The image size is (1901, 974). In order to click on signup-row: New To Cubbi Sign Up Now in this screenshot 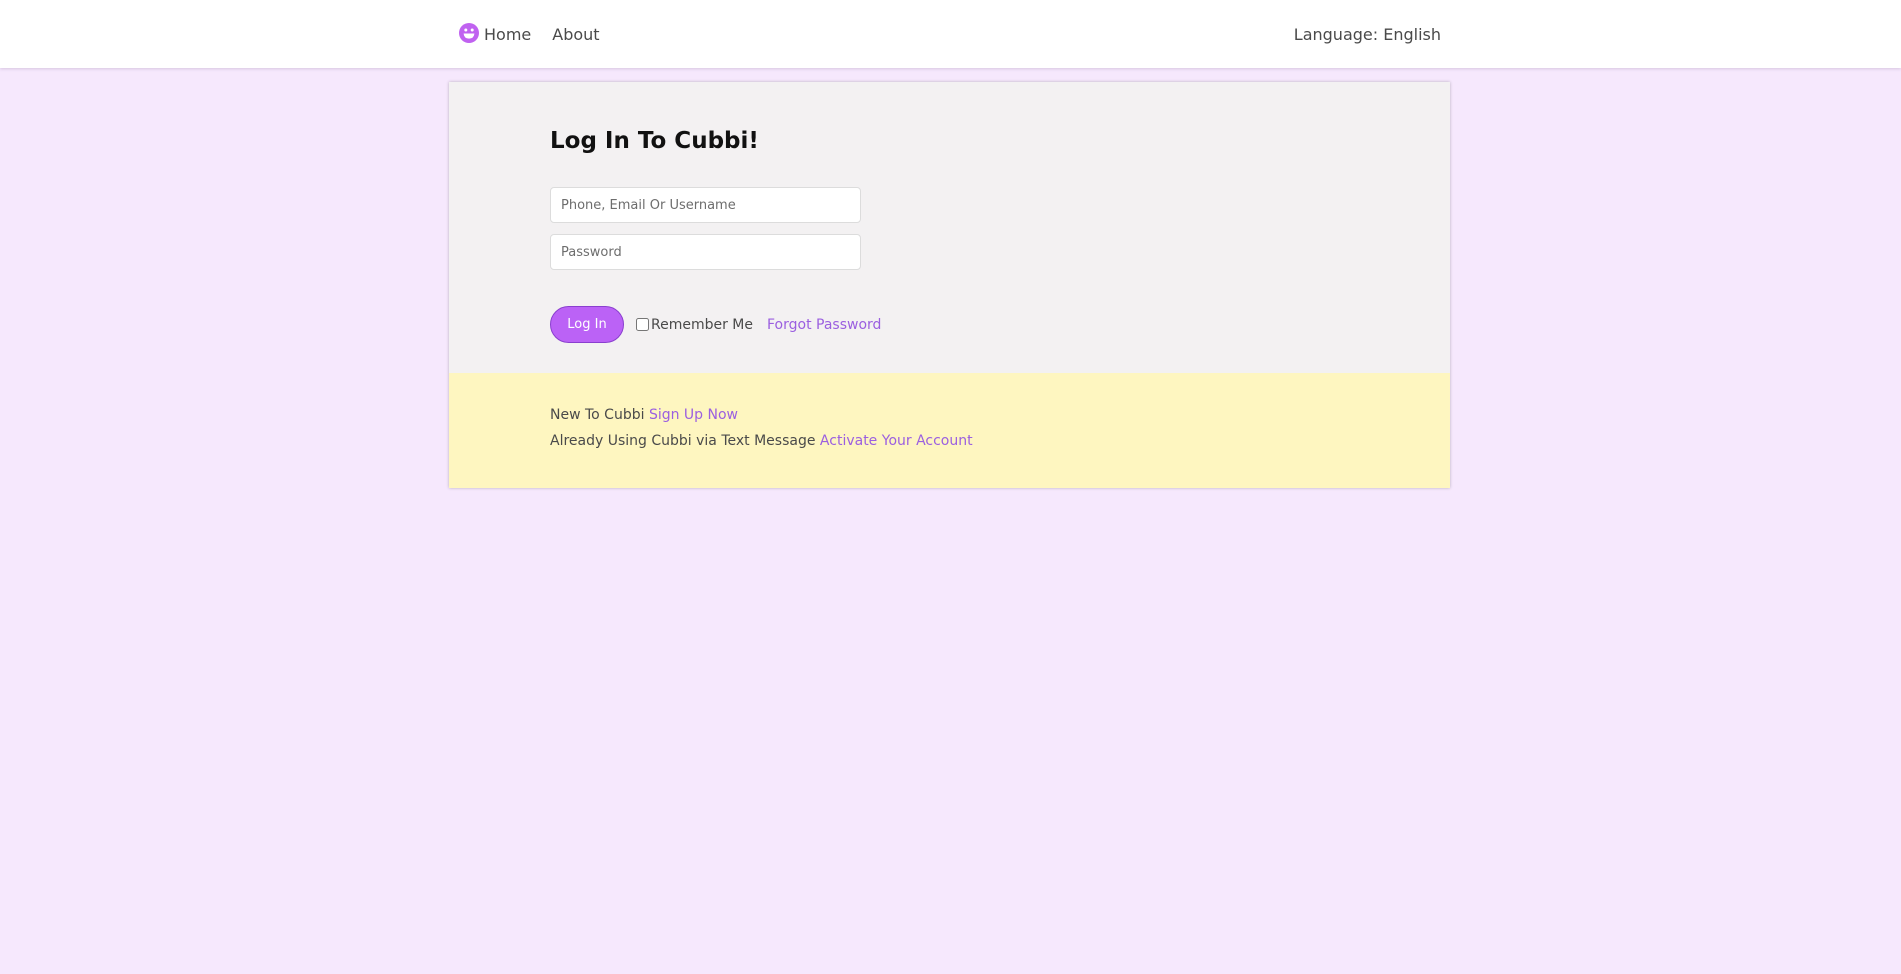, I will do `click(644, 415)`.